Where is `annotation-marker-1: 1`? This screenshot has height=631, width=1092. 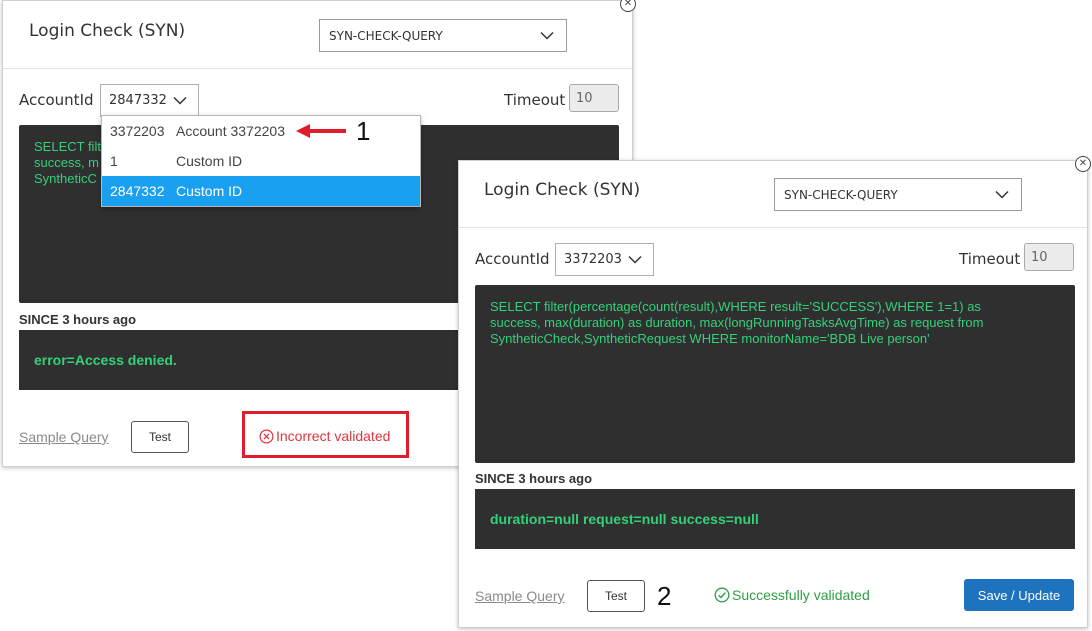
annotation-marker-1: 1 is located at coordinates (363, 131).